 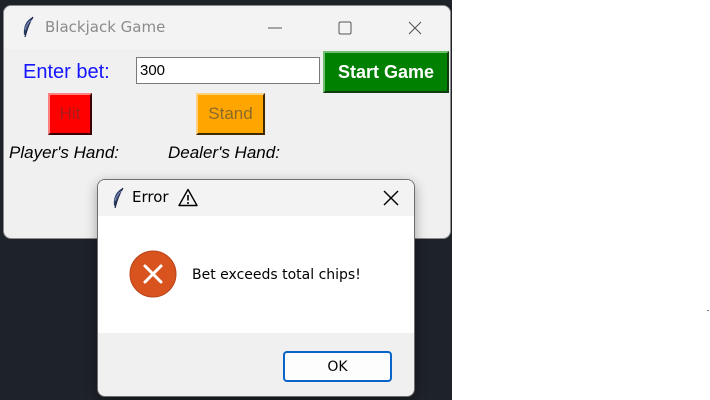 I want to click on maximize-icon, so click(x=345, y=27).